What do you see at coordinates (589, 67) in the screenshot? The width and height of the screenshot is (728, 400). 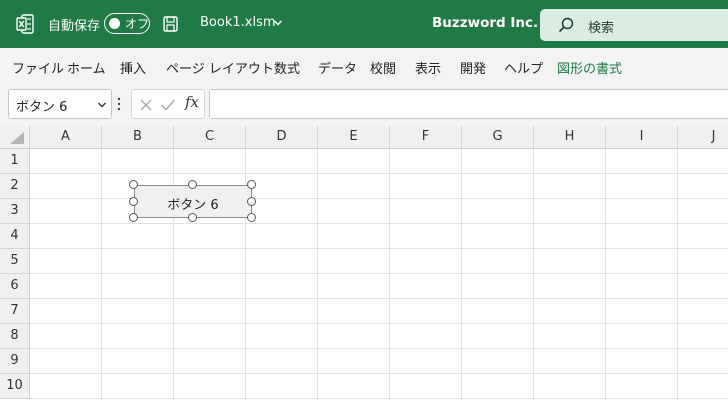 I see `tab-shape-format: 図形の書式` at bounding box center [589, 67].